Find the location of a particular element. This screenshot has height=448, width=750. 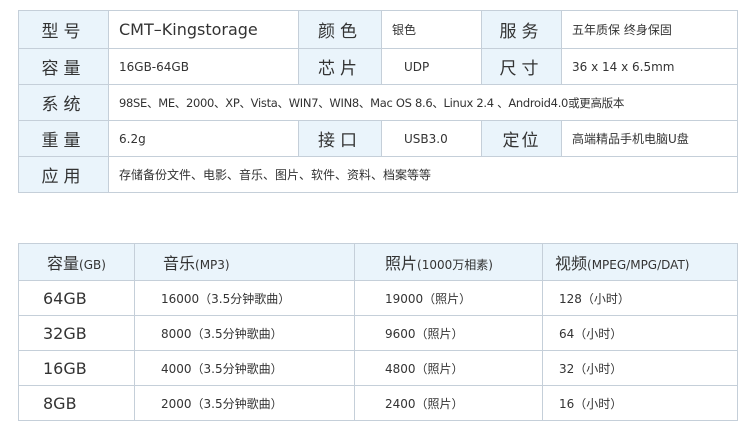

chip-label: 芯片 is located at coordinates (340, 66).